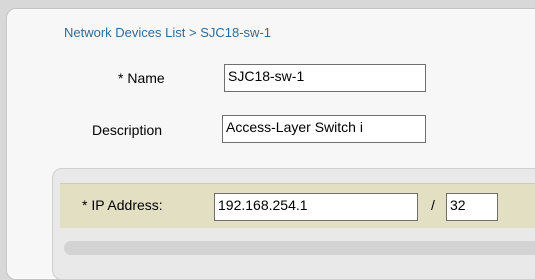  Describe the element at coordinates (433, 205) in the screenshot. I see `subnet-slash: /` at that location.